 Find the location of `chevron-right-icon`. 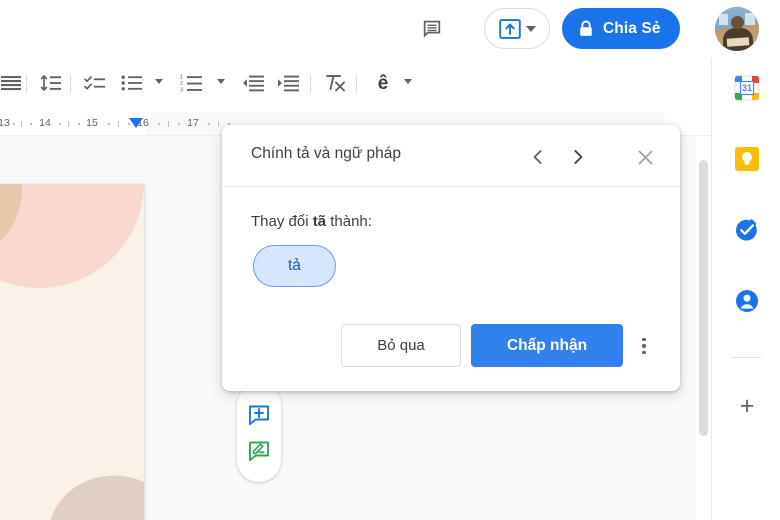

chevron-right-icon is located at coordinates (578, 157).